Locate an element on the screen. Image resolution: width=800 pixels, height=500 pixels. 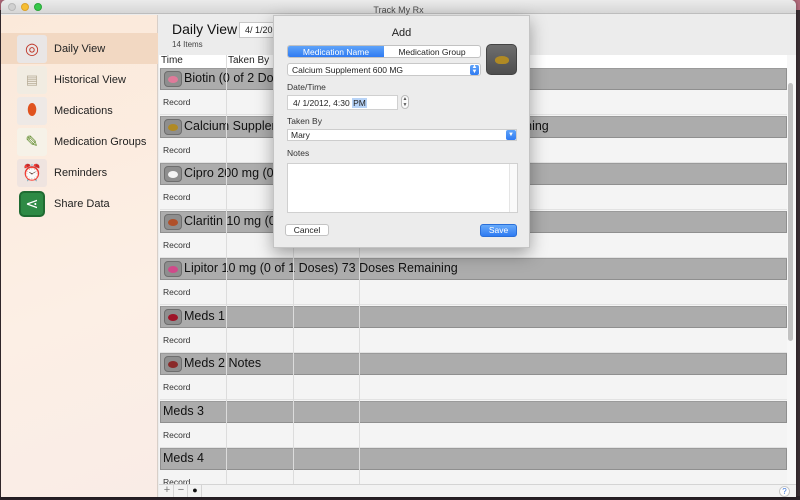
sidebar-item-historical-view: ▤ Historical View is located at coordinates (79, 79).